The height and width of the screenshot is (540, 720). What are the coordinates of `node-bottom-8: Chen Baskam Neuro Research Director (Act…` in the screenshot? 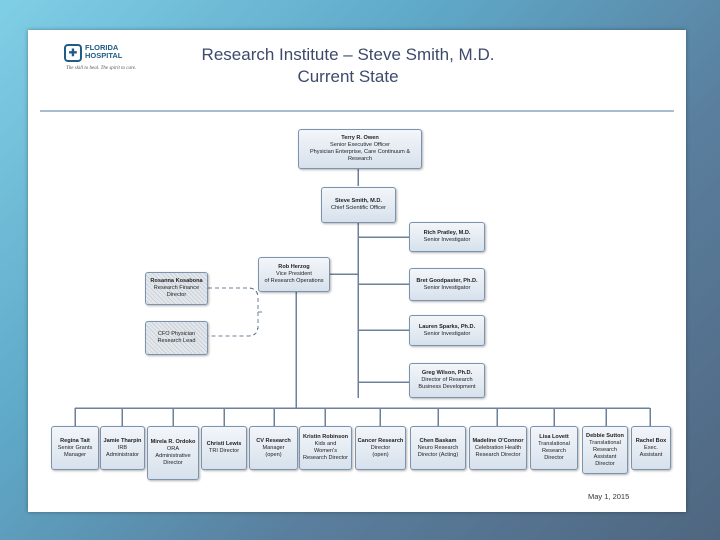 It's located at (438, 448).